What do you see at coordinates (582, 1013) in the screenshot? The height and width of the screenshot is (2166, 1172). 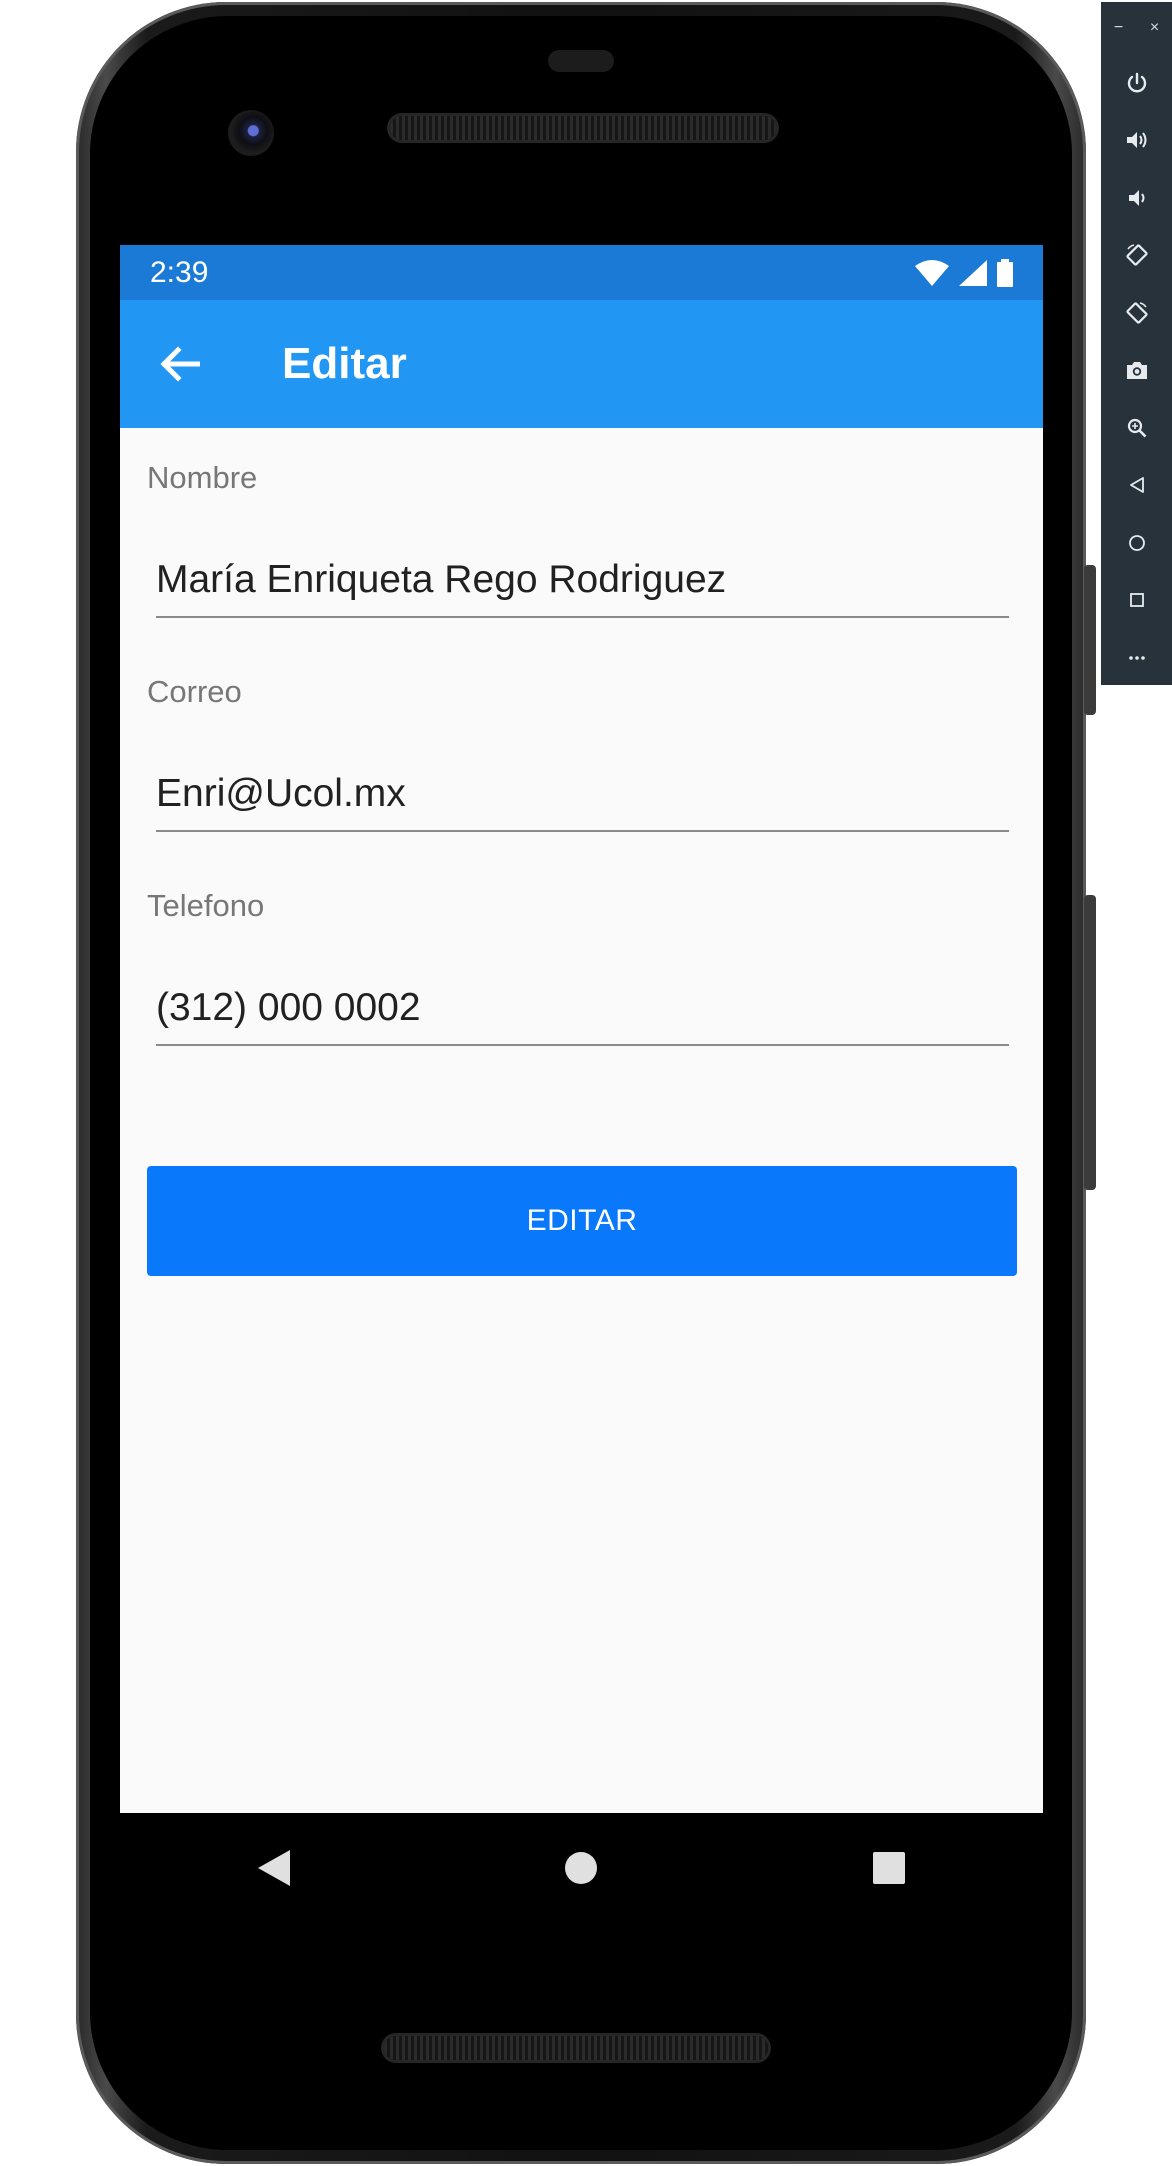 I see `telefono-input` at bounding box center [582, 1013].